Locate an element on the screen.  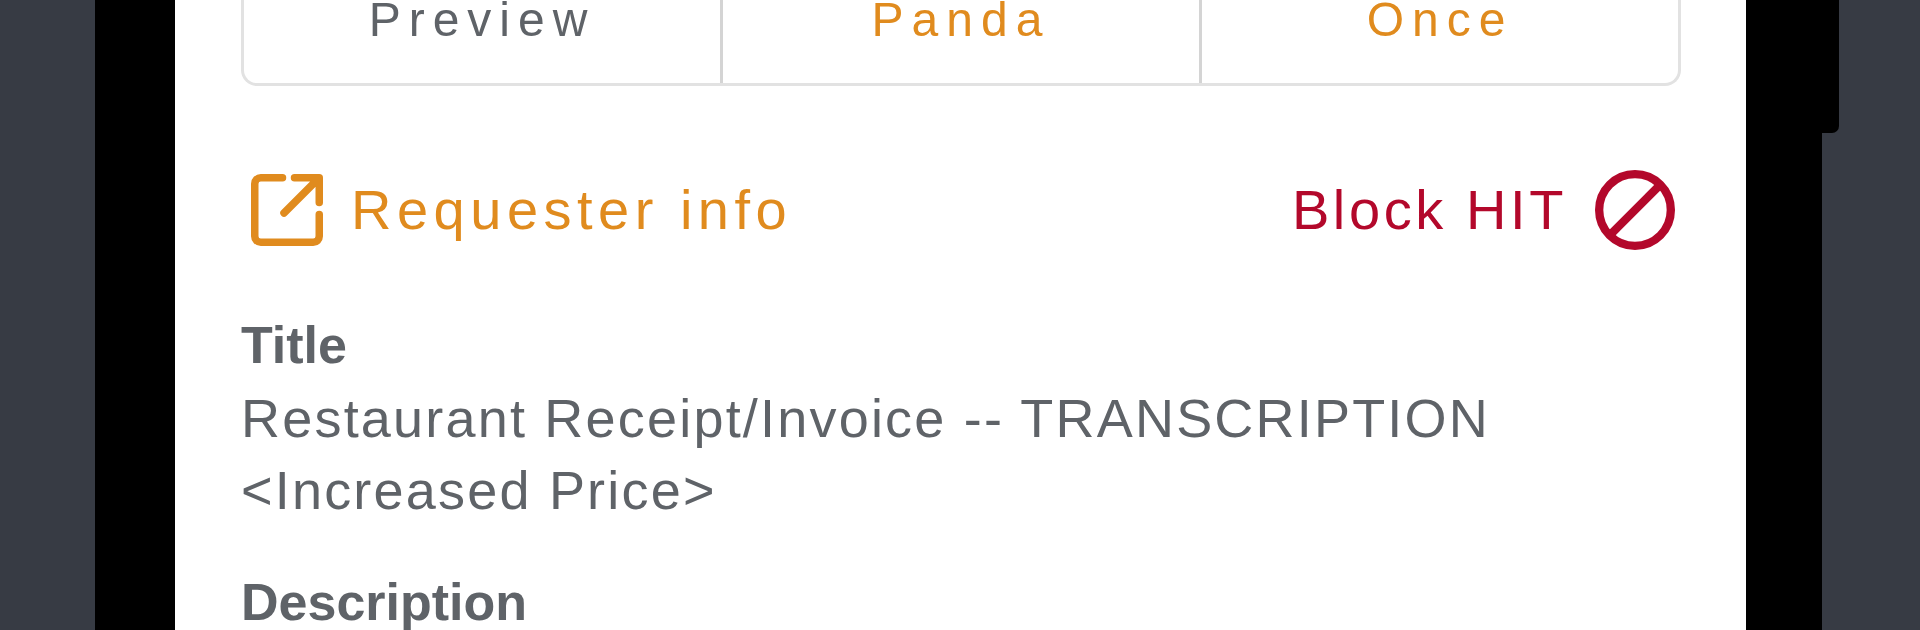
tab-button: Panda is located at coordinates (959, 41).